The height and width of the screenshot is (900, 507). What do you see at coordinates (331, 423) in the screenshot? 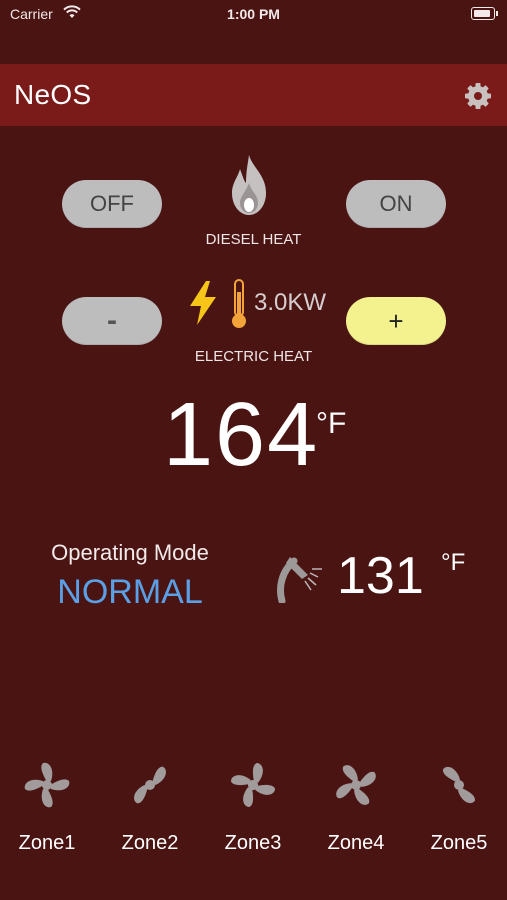
I see `main-temperature-unit: °F` at bounding box center [331, 423].